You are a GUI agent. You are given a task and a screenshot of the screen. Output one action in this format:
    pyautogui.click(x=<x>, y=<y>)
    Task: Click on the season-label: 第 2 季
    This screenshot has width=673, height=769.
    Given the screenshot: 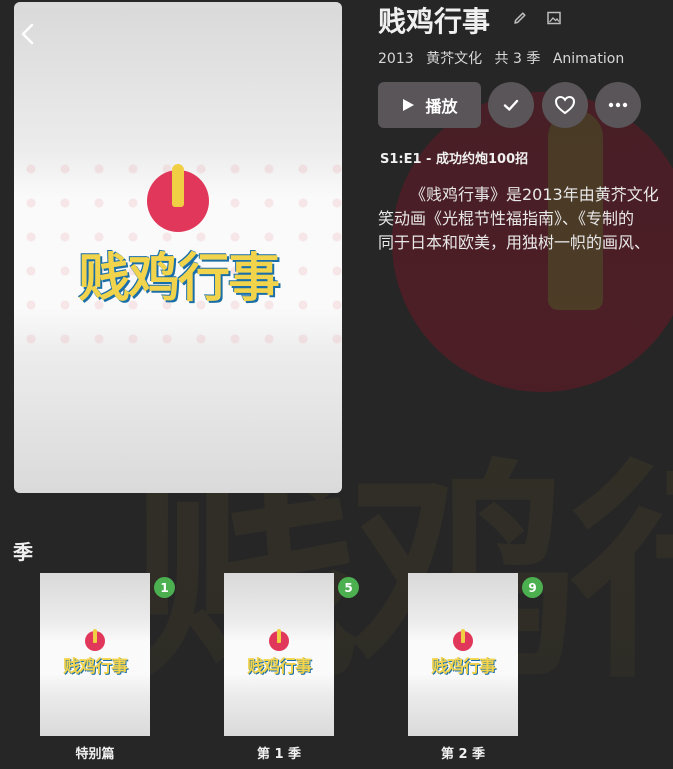 What is the action you would take?
    pyautogui.click(x=463, y=754)
    